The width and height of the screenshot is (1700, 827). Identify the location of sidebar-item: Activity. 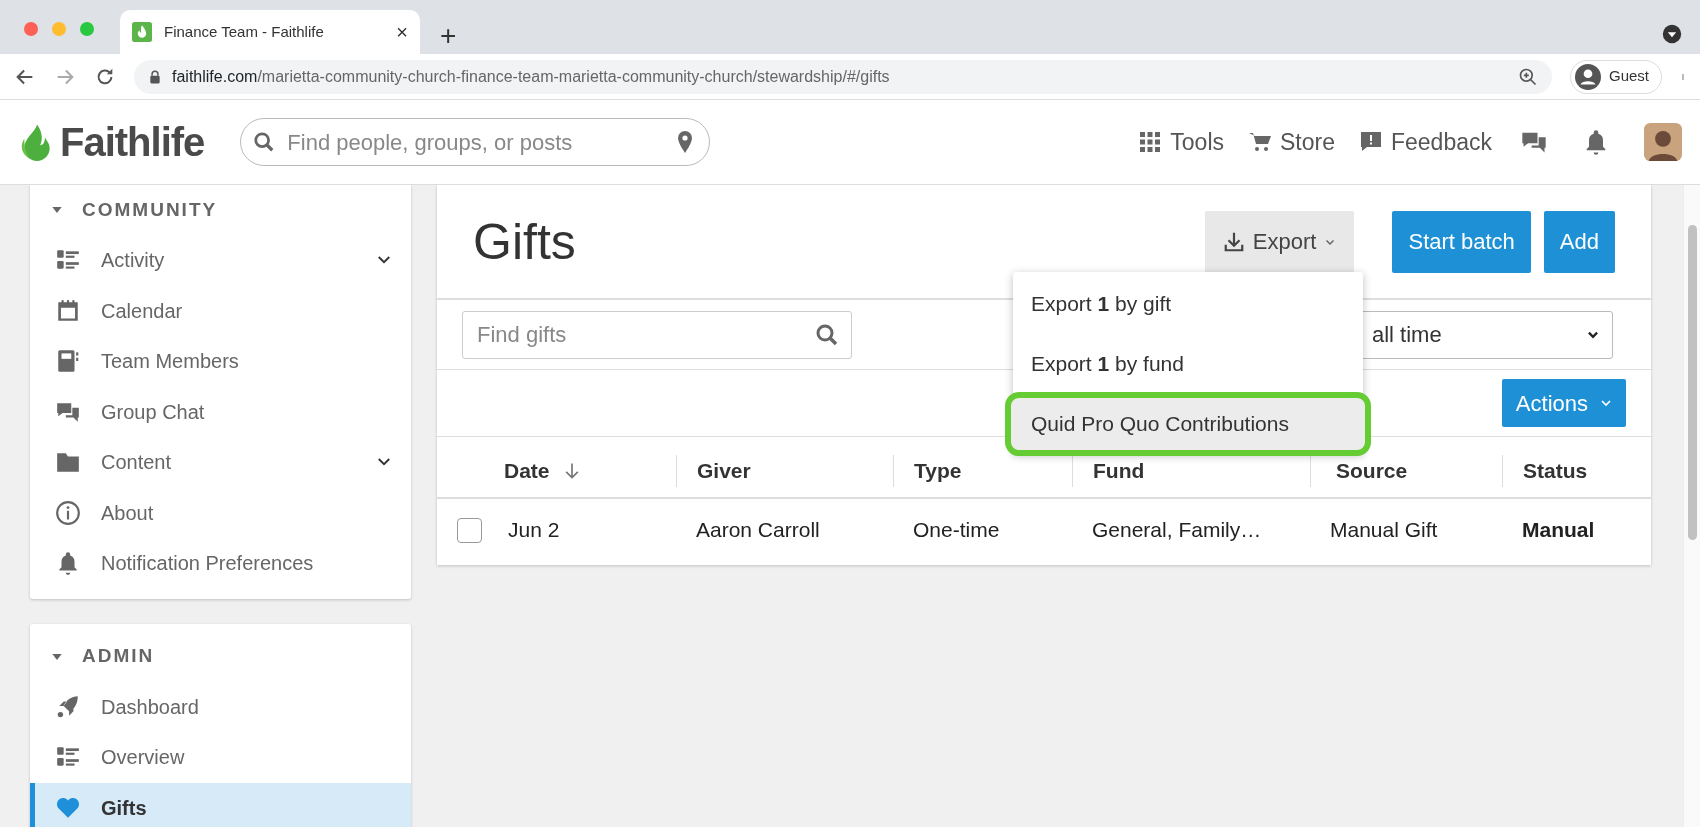
(220, 260).